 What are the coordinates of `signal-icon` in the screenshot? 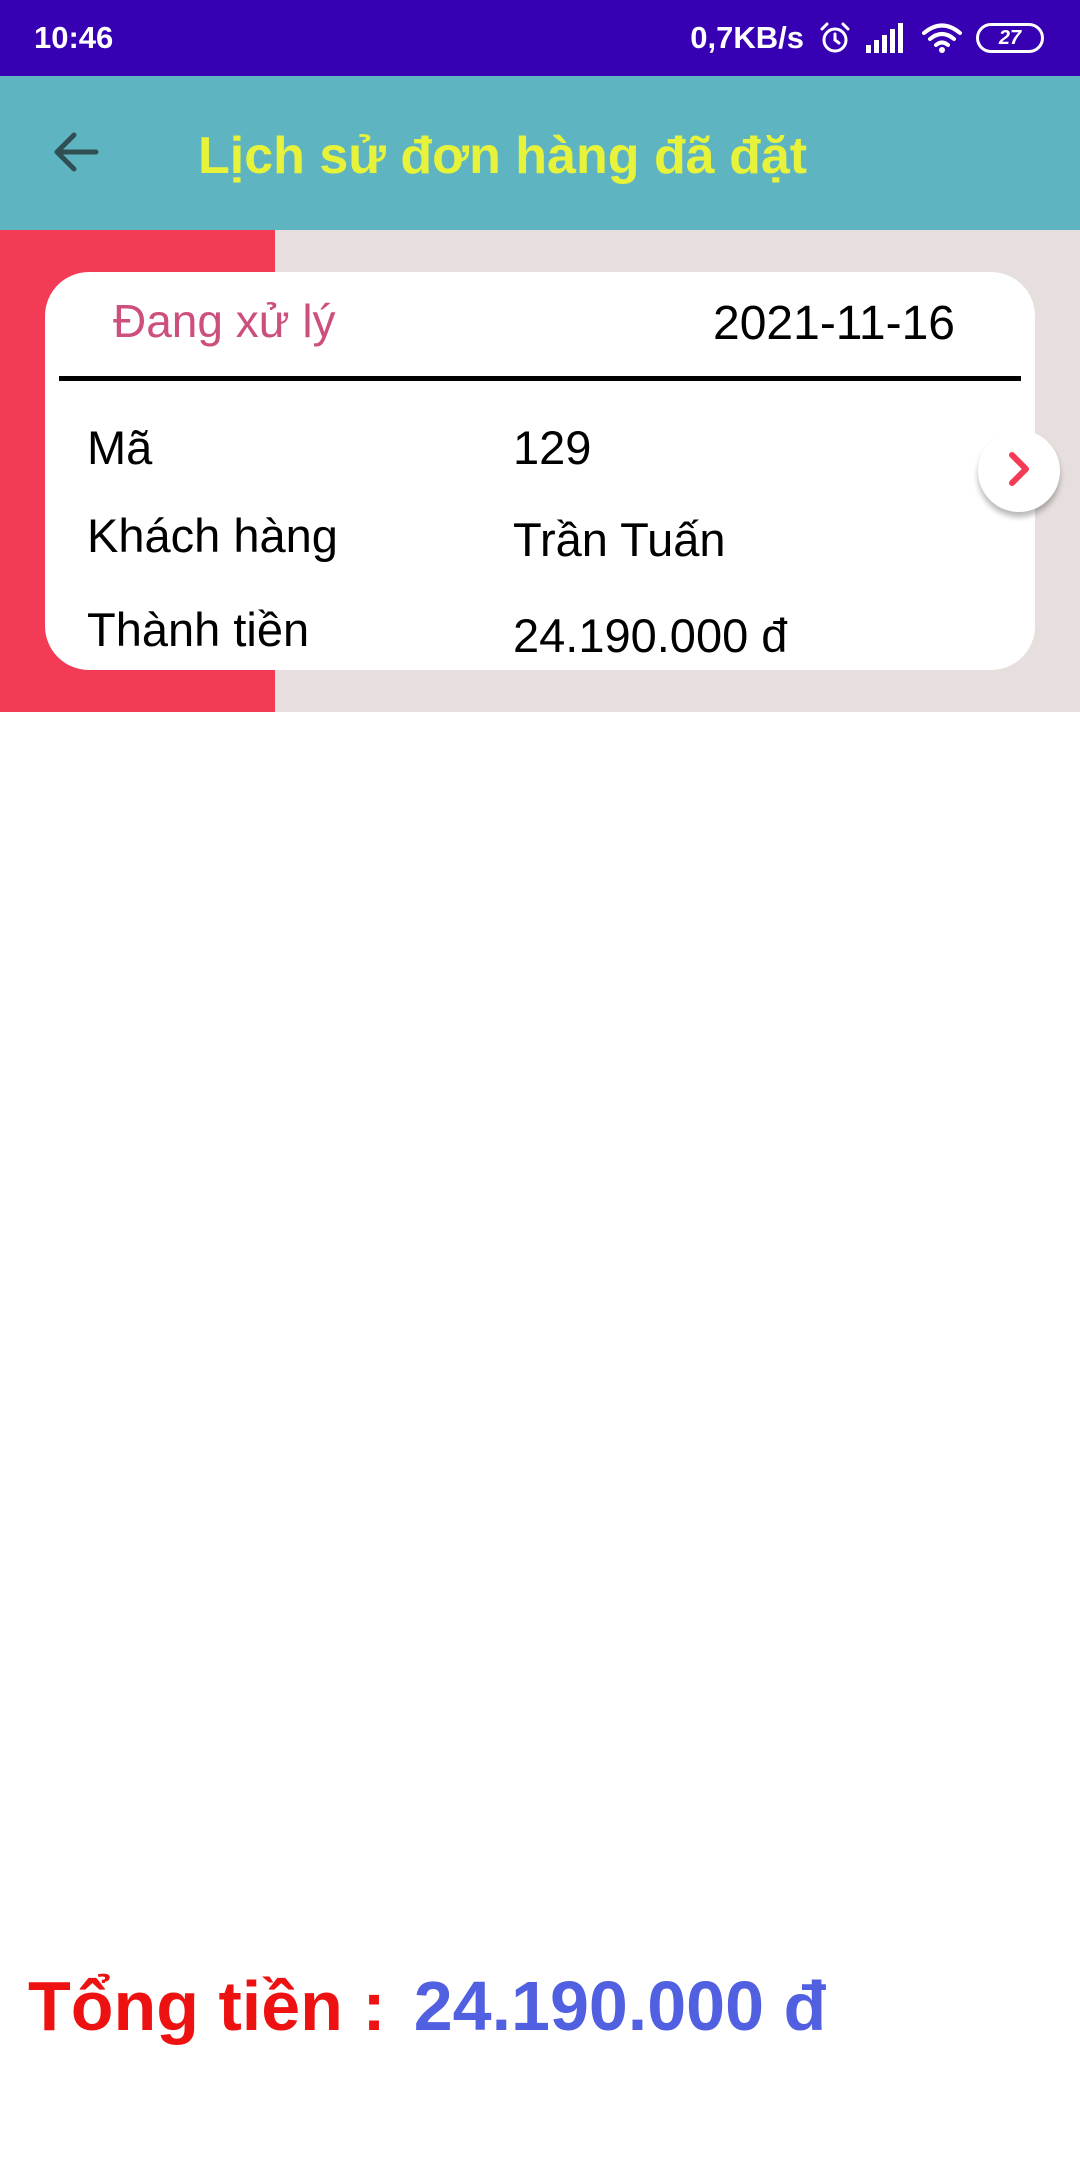 It's located at (887, 38).